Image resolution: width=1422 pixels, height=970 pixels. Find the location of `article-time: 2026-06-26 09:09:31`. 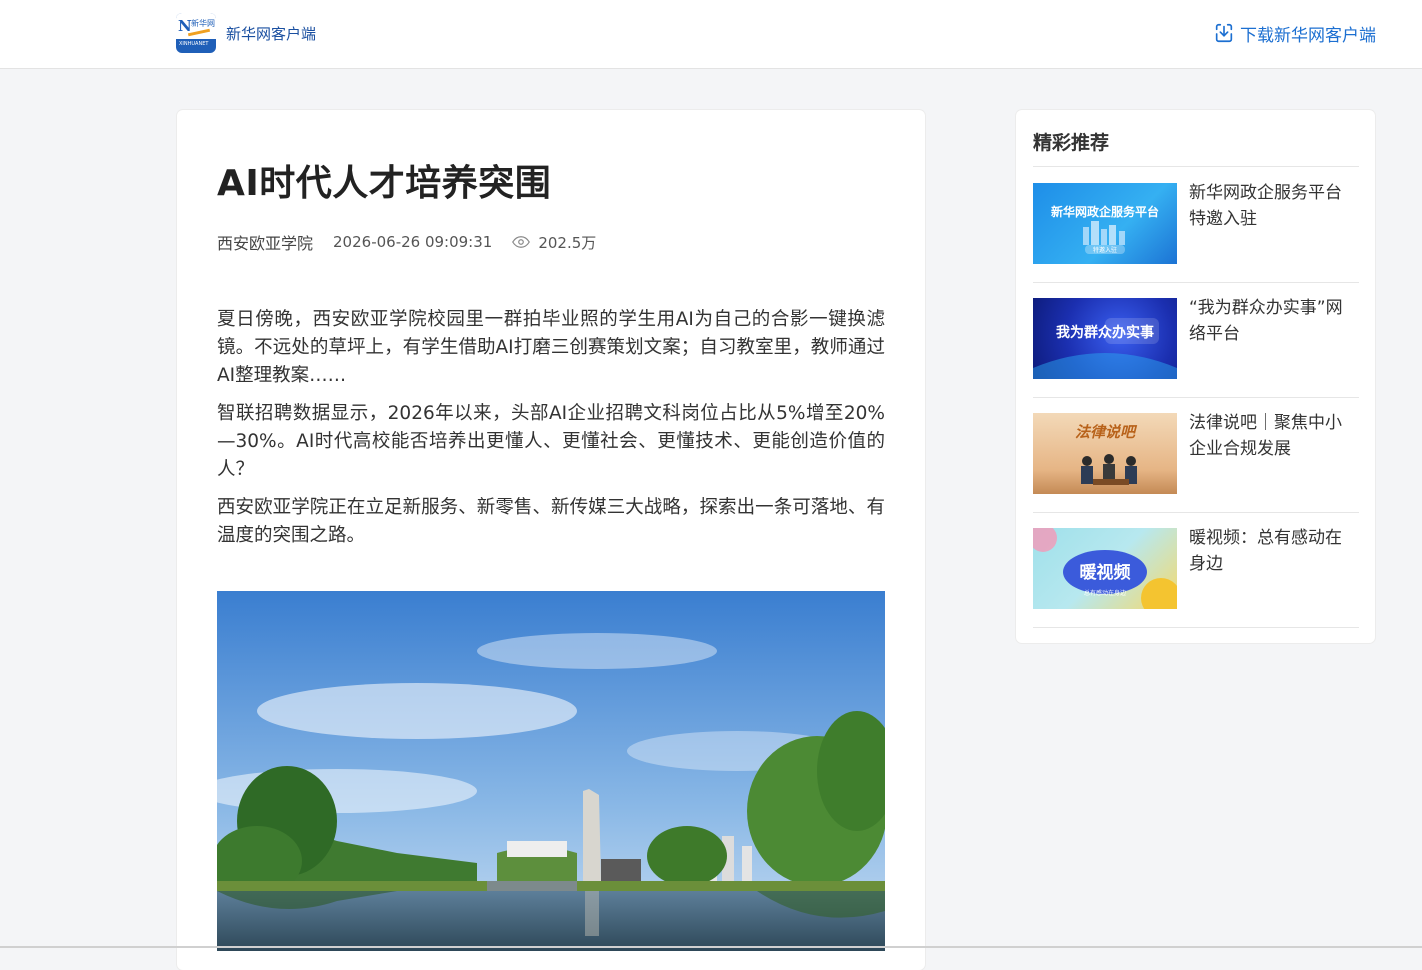

article-time: 2026-06-26 09:09:31 is located at coordinates (413, 242).